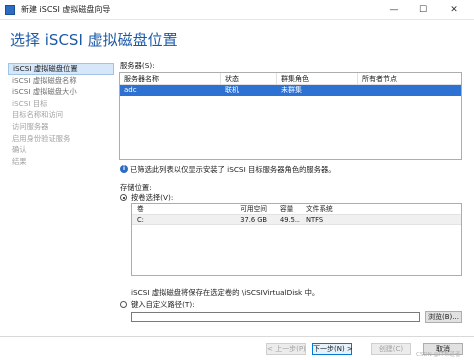 Image resolution: width=474 pixels, height=360 pixels. Describe the element at coordinates (66, 9) in the screenshot. I see `window-title: 新建 iSCSI 虚拟磁盘向导` at that location.